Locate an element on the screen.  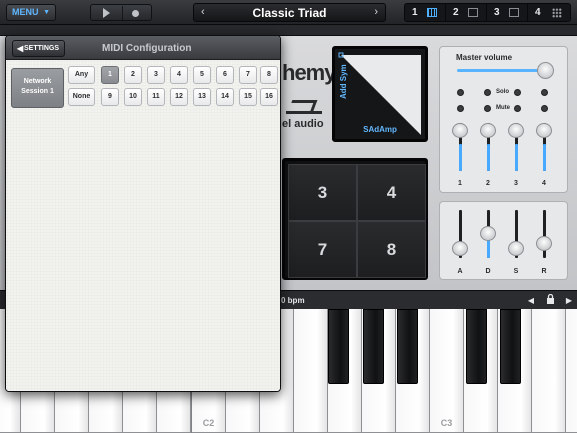
brand-subtitle: el audio is located at coordinates (303, 124).